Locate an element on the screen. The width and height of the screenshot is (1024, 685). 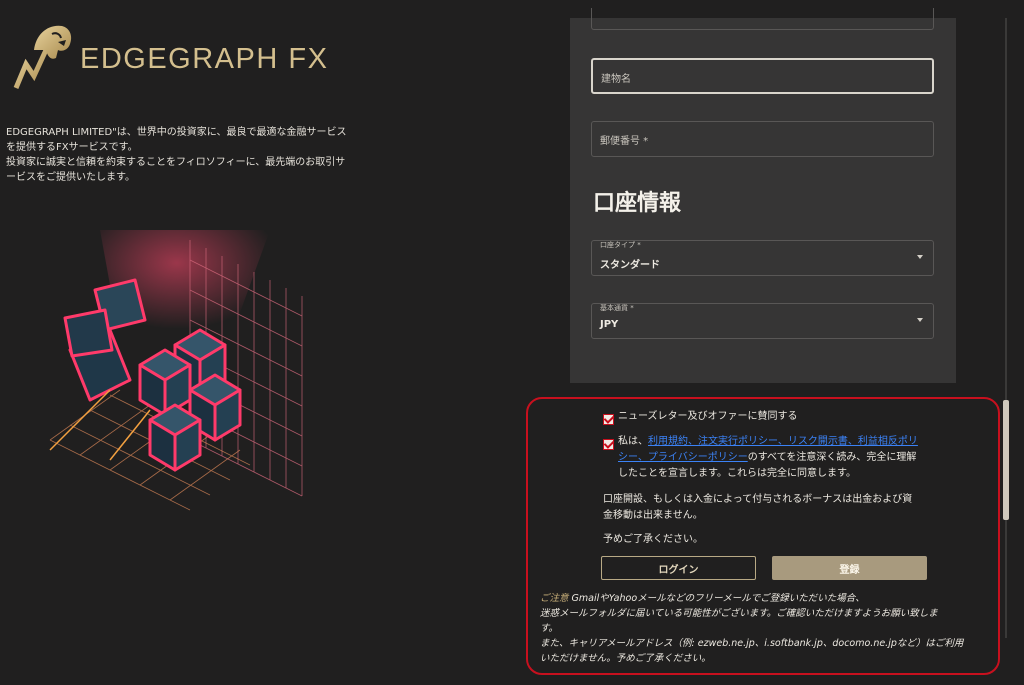
building-name-input: 建物名 is located at coordinates (762, 76).